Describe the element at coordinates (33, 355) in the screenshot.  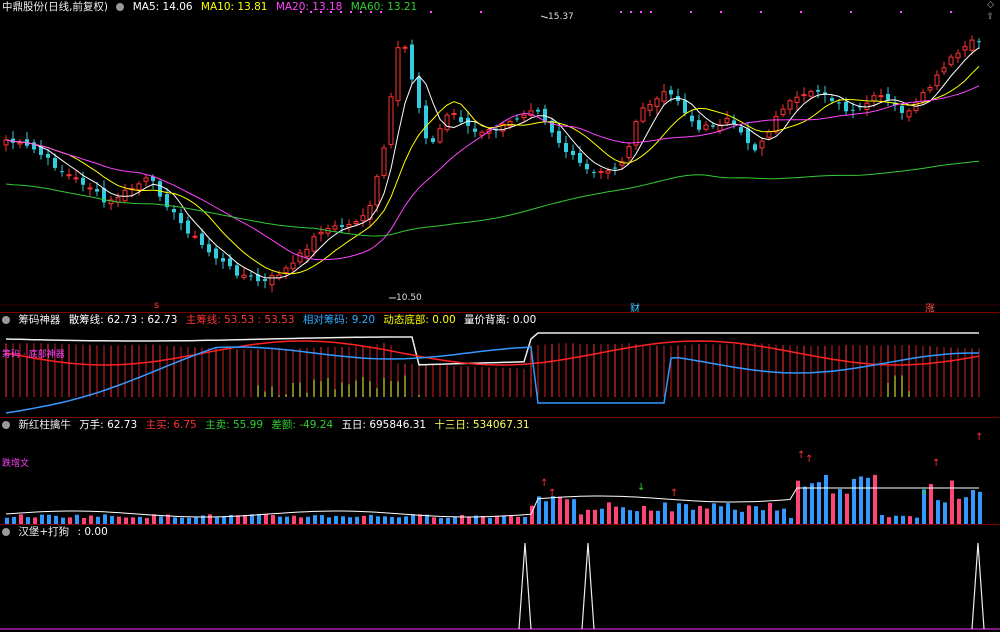
I see `chip-overlay-text: 筹码 · 底部神器` at that location.